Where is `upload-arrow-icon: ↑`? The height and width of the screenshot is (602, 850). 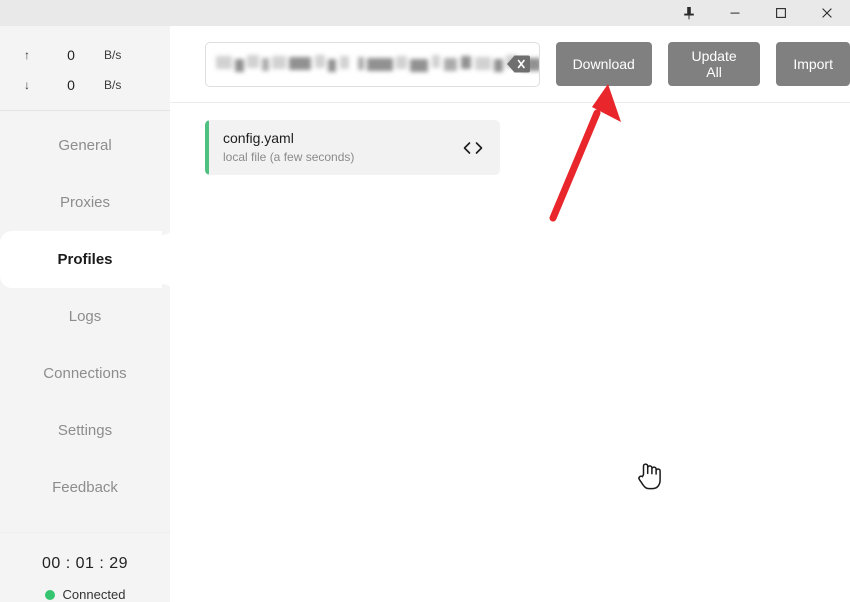
upload-arrow-icon: ↑ is located at coordinates (27, 55).